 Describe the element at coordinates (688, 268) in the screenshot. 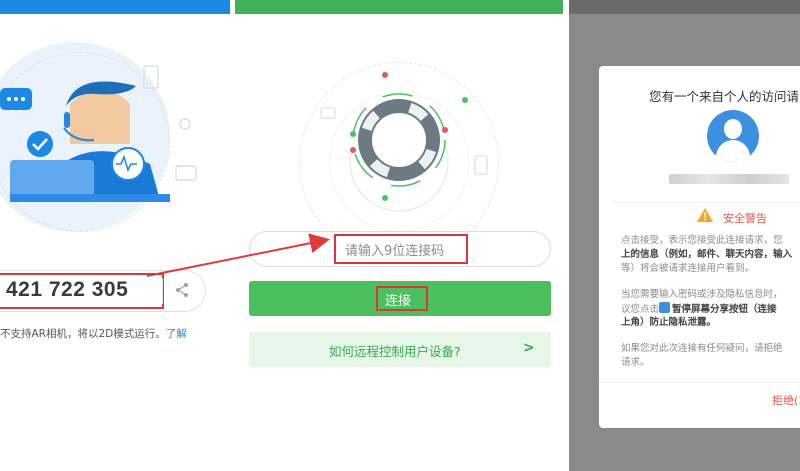

I see `para1-line3: 等）将会被请求连接用户看到。` at that location.